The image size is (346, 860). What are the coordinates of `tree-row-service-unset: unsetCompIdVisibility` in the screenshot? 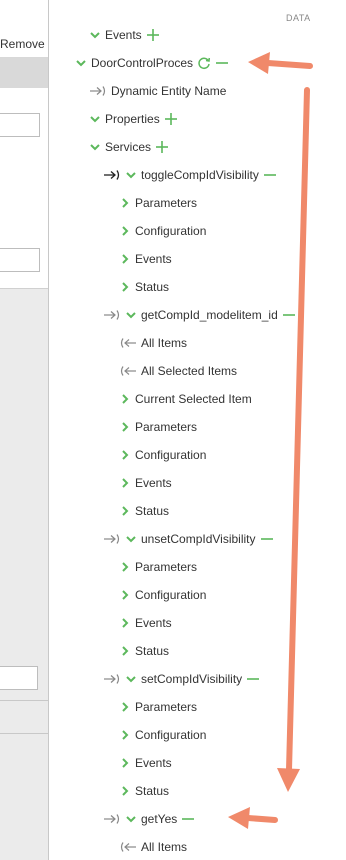 It's located at (188, 539).